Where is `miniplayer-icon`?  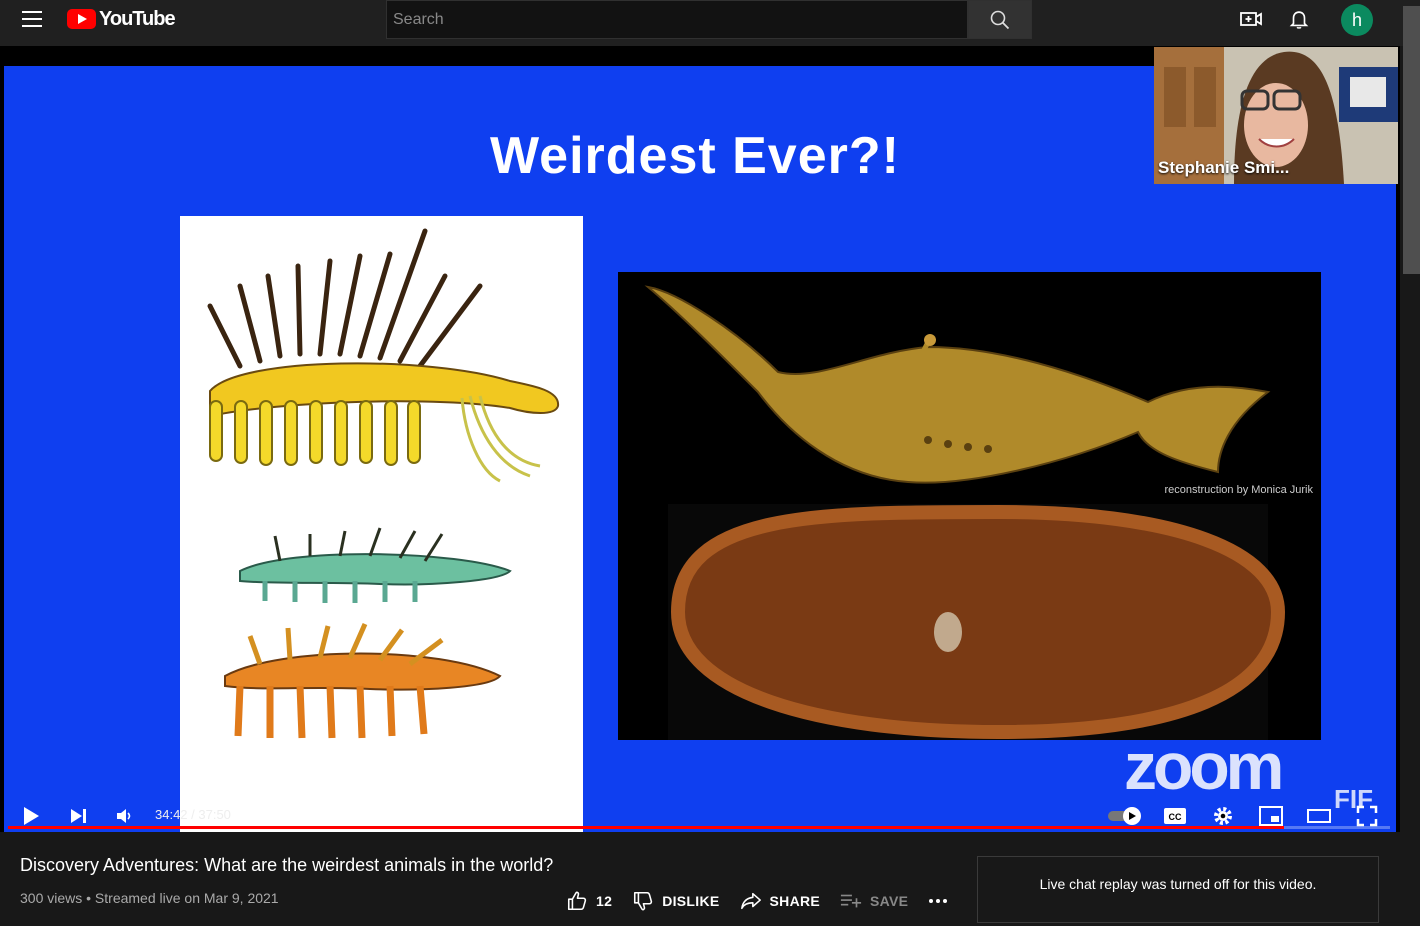 miniplayer-icon is located at coordinates (1271, 816).